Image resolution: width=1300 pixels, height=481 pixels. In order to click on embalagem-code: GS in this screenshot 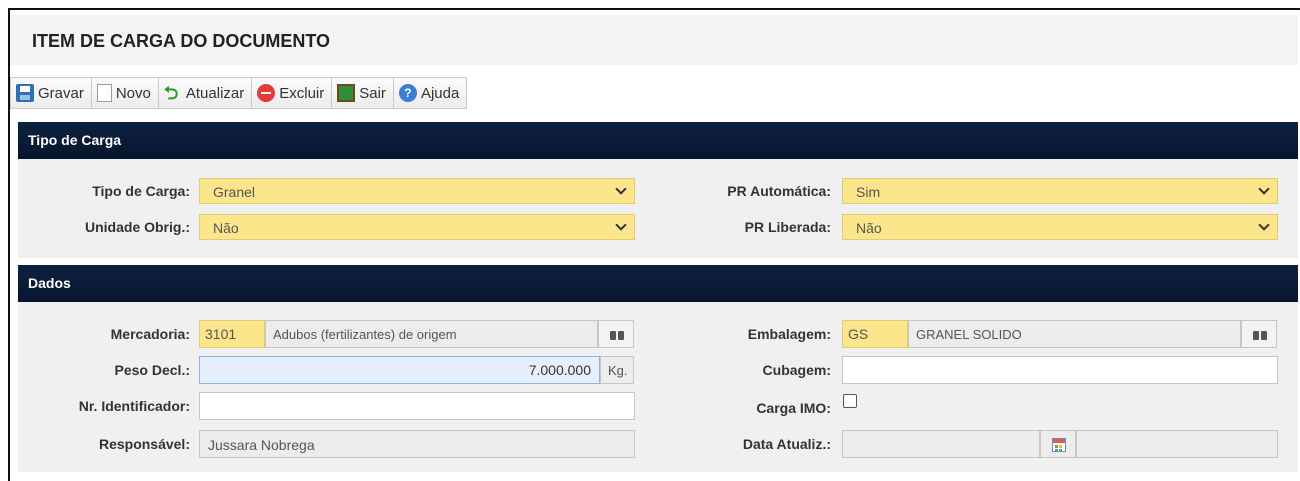, I will do `click(858, 334)`.